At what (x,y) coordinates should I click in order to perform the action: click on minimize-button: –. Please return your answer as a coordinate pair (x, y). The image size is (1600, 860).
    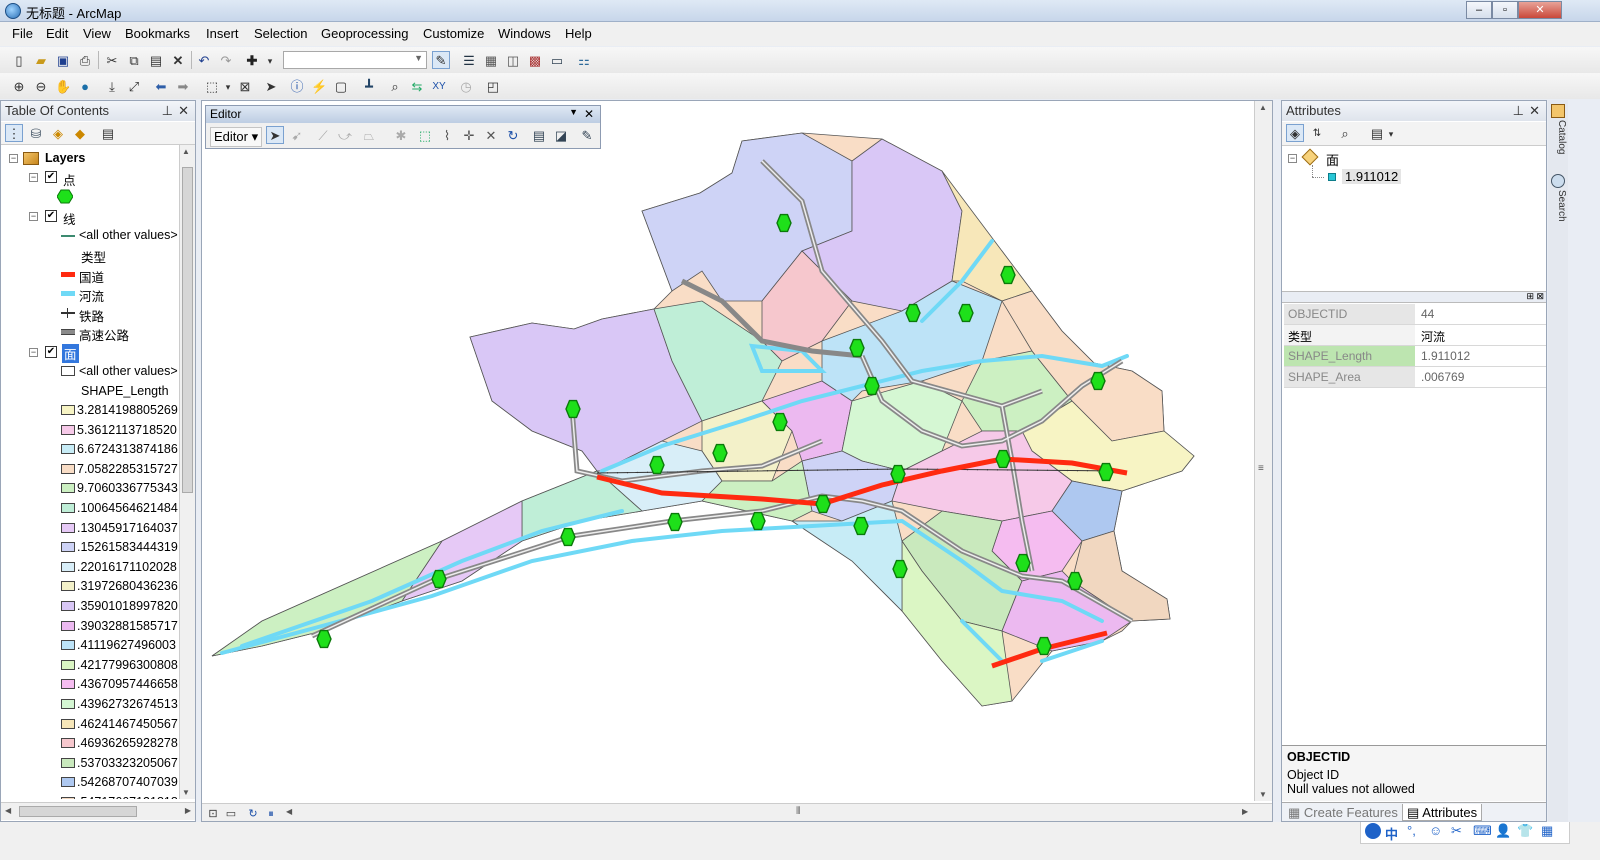
    Looking at the image, I should click on (1479, 10).